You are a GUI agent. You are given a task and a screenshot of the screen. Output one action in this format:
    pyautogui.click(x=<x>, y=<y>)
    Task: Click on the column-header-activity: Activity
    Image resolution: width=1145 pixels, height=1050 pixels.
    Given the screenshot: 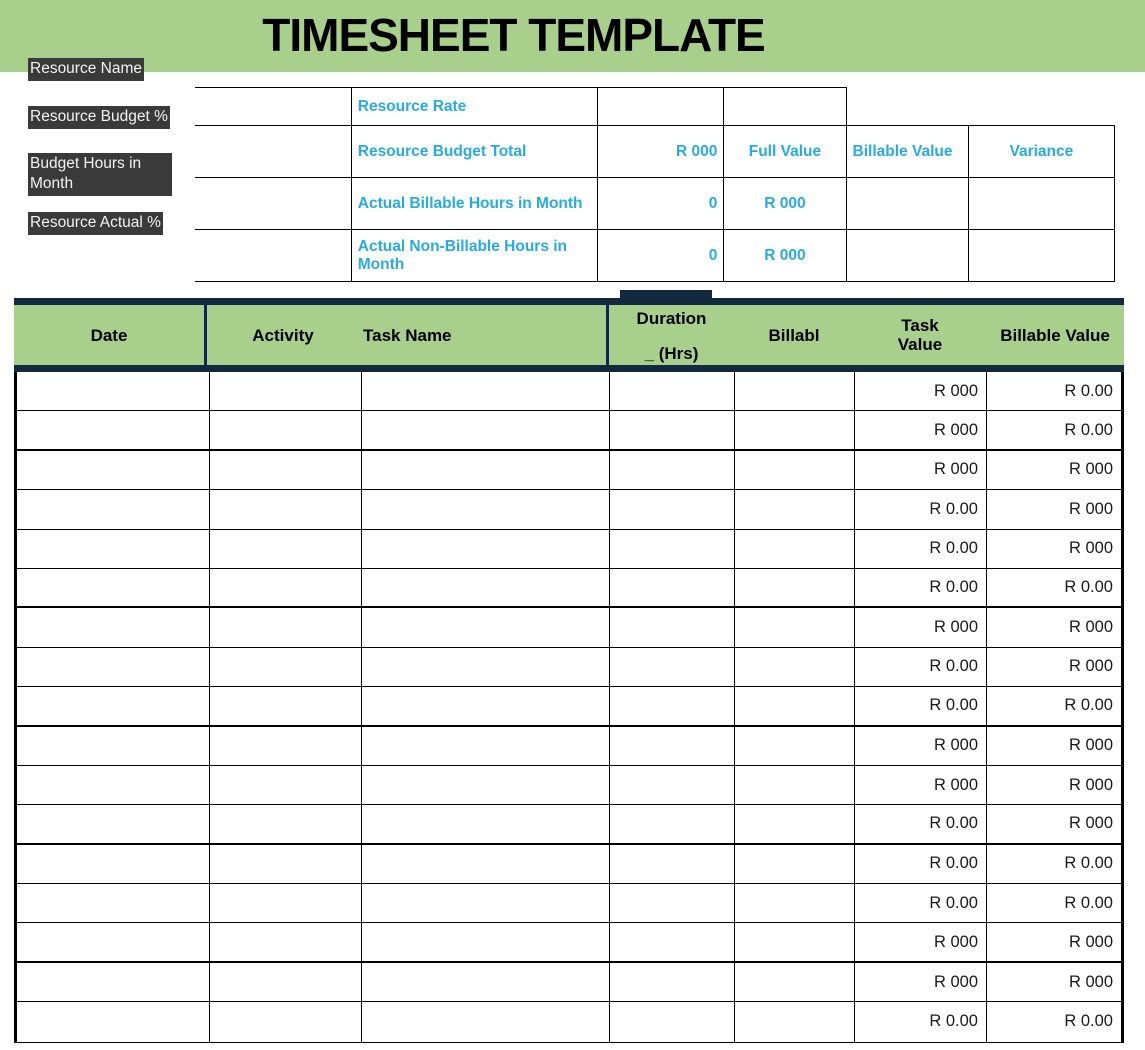 What is the action you would take?
    pyautogui.click(x=283, y=335)
    